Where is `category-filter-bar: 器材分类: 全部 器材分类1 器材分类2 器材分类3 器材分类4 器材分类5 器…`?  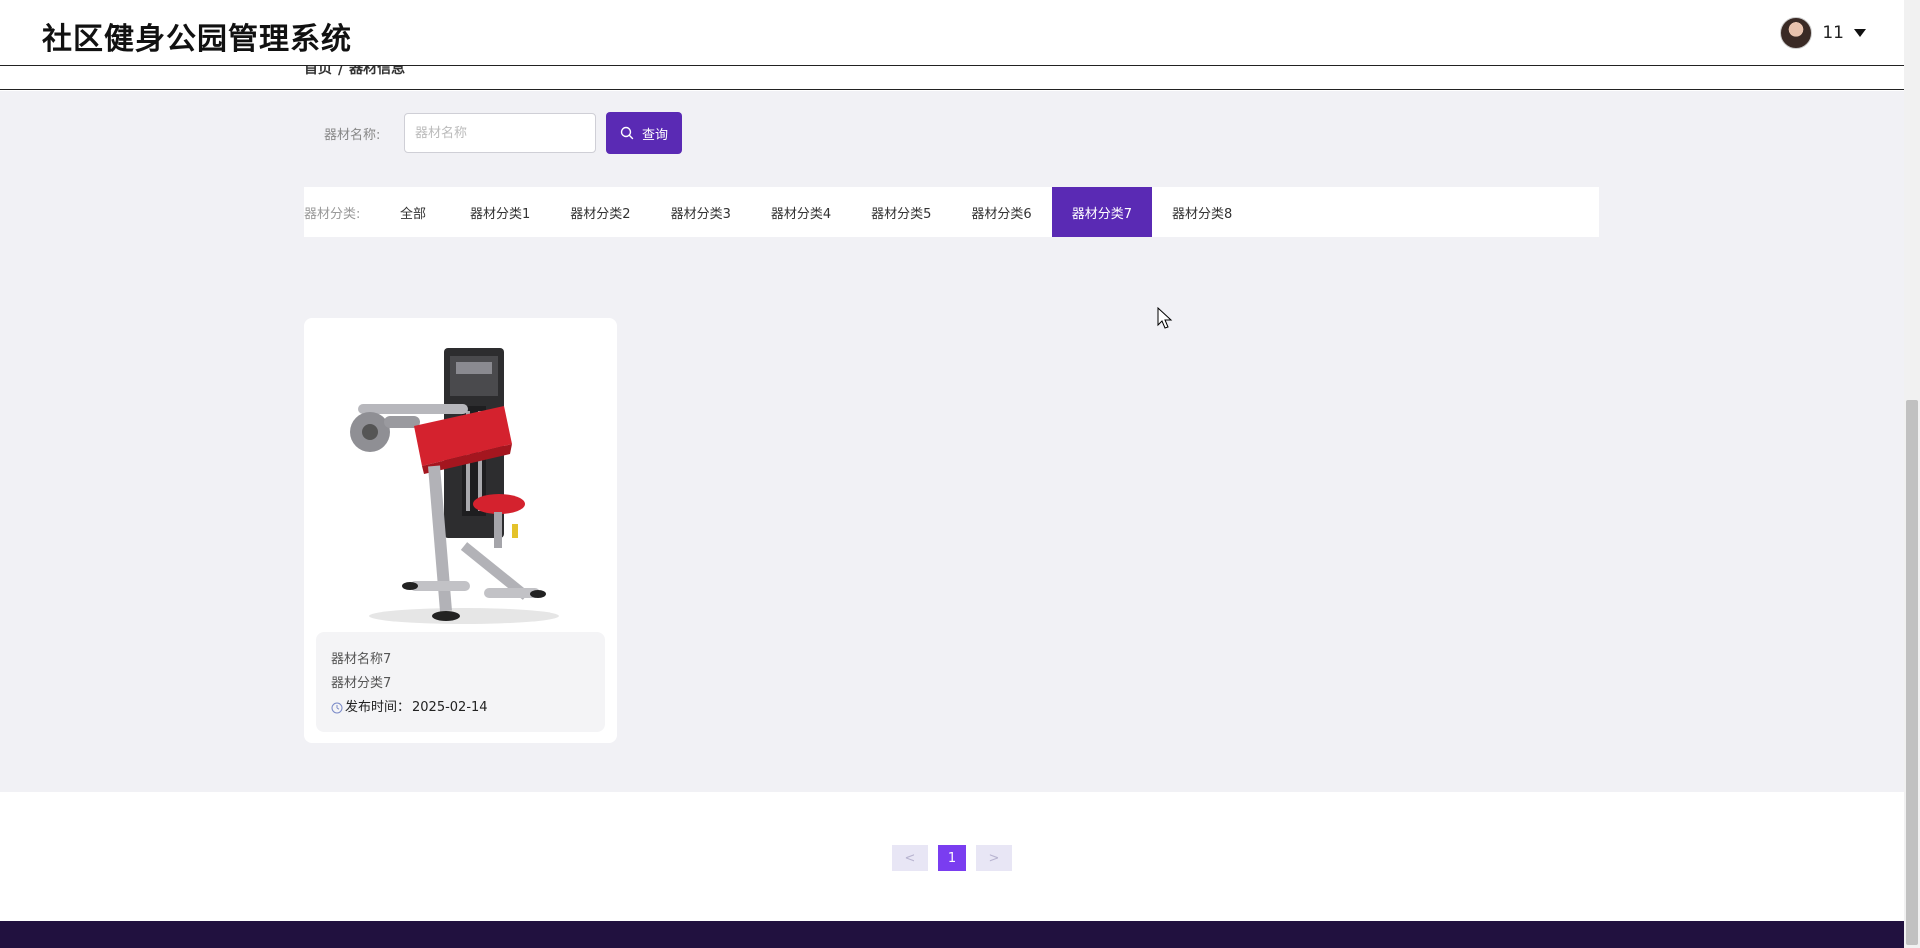
category-filter-bar: 器材分类: 全部 器材分类1 器材分类2 器材分类3 器材分类4 器材分类5 器… is located at coordinates (951, 212).